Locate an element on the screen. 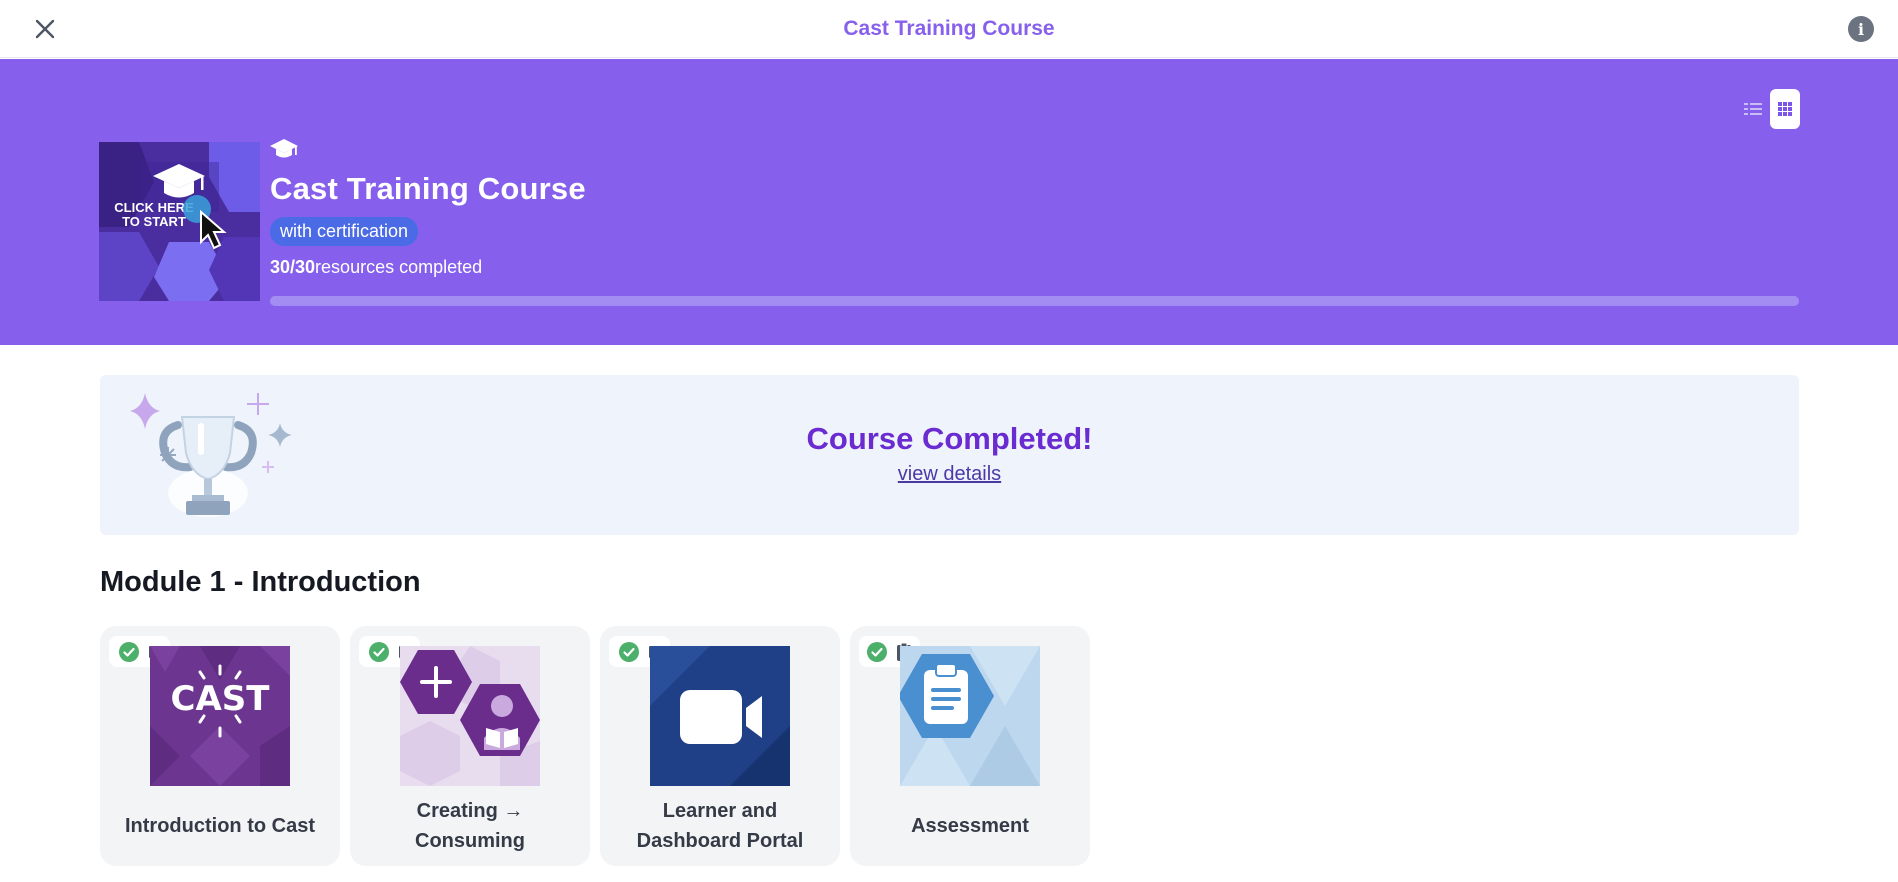 The height and width of the screenshot is (882, 1898). course-thumbnail-art: CLICK HERE TO START is located at coordinates (179, 221).